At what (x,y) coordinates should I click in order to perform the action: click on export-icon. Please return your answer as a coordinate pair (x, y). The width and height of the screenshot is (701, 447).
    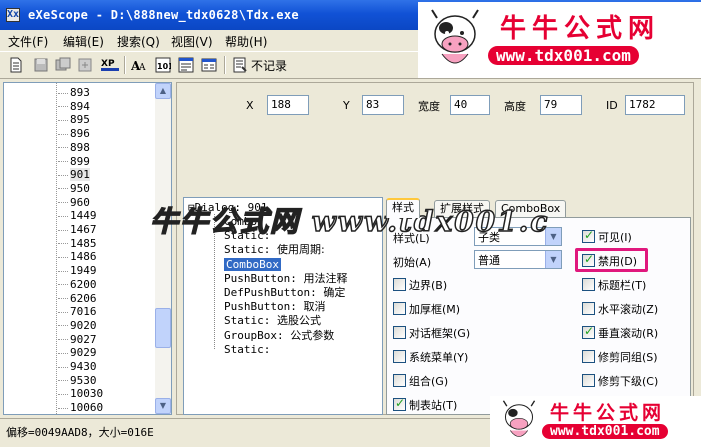
    Looking at the image, I should click on (85, 65).